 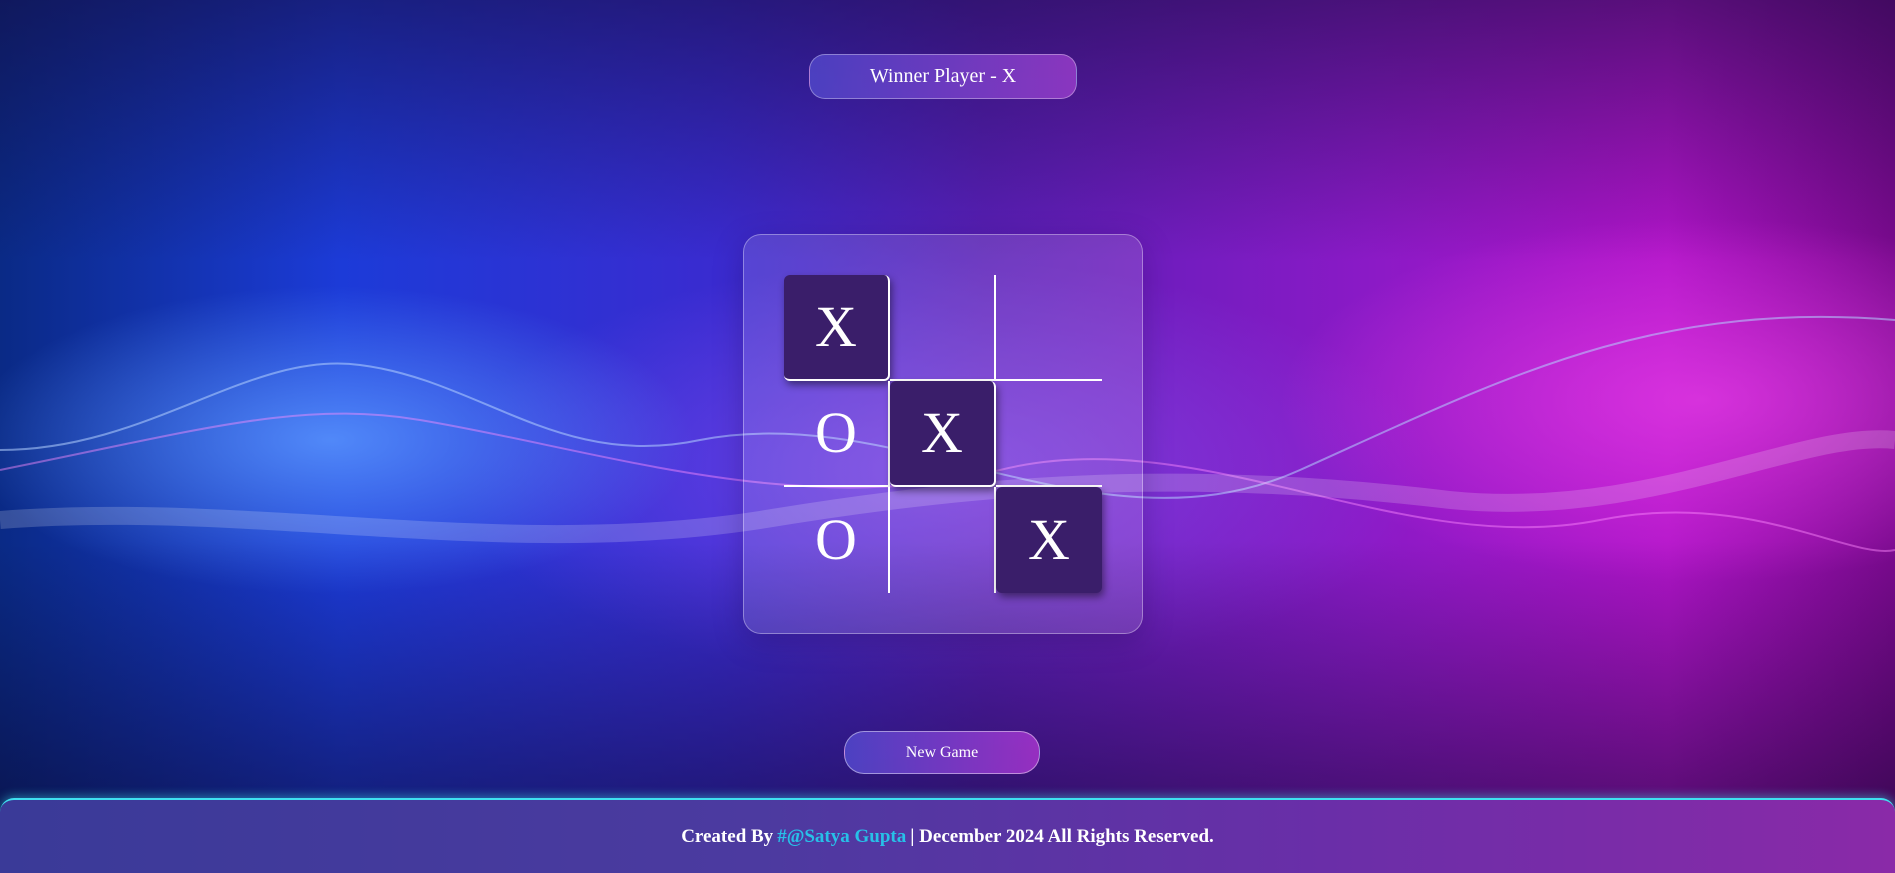 What do you see at coordinates (942, 752) in the screenshot?
I see `new-game-button: New Game` at bounding box center [942, 752].